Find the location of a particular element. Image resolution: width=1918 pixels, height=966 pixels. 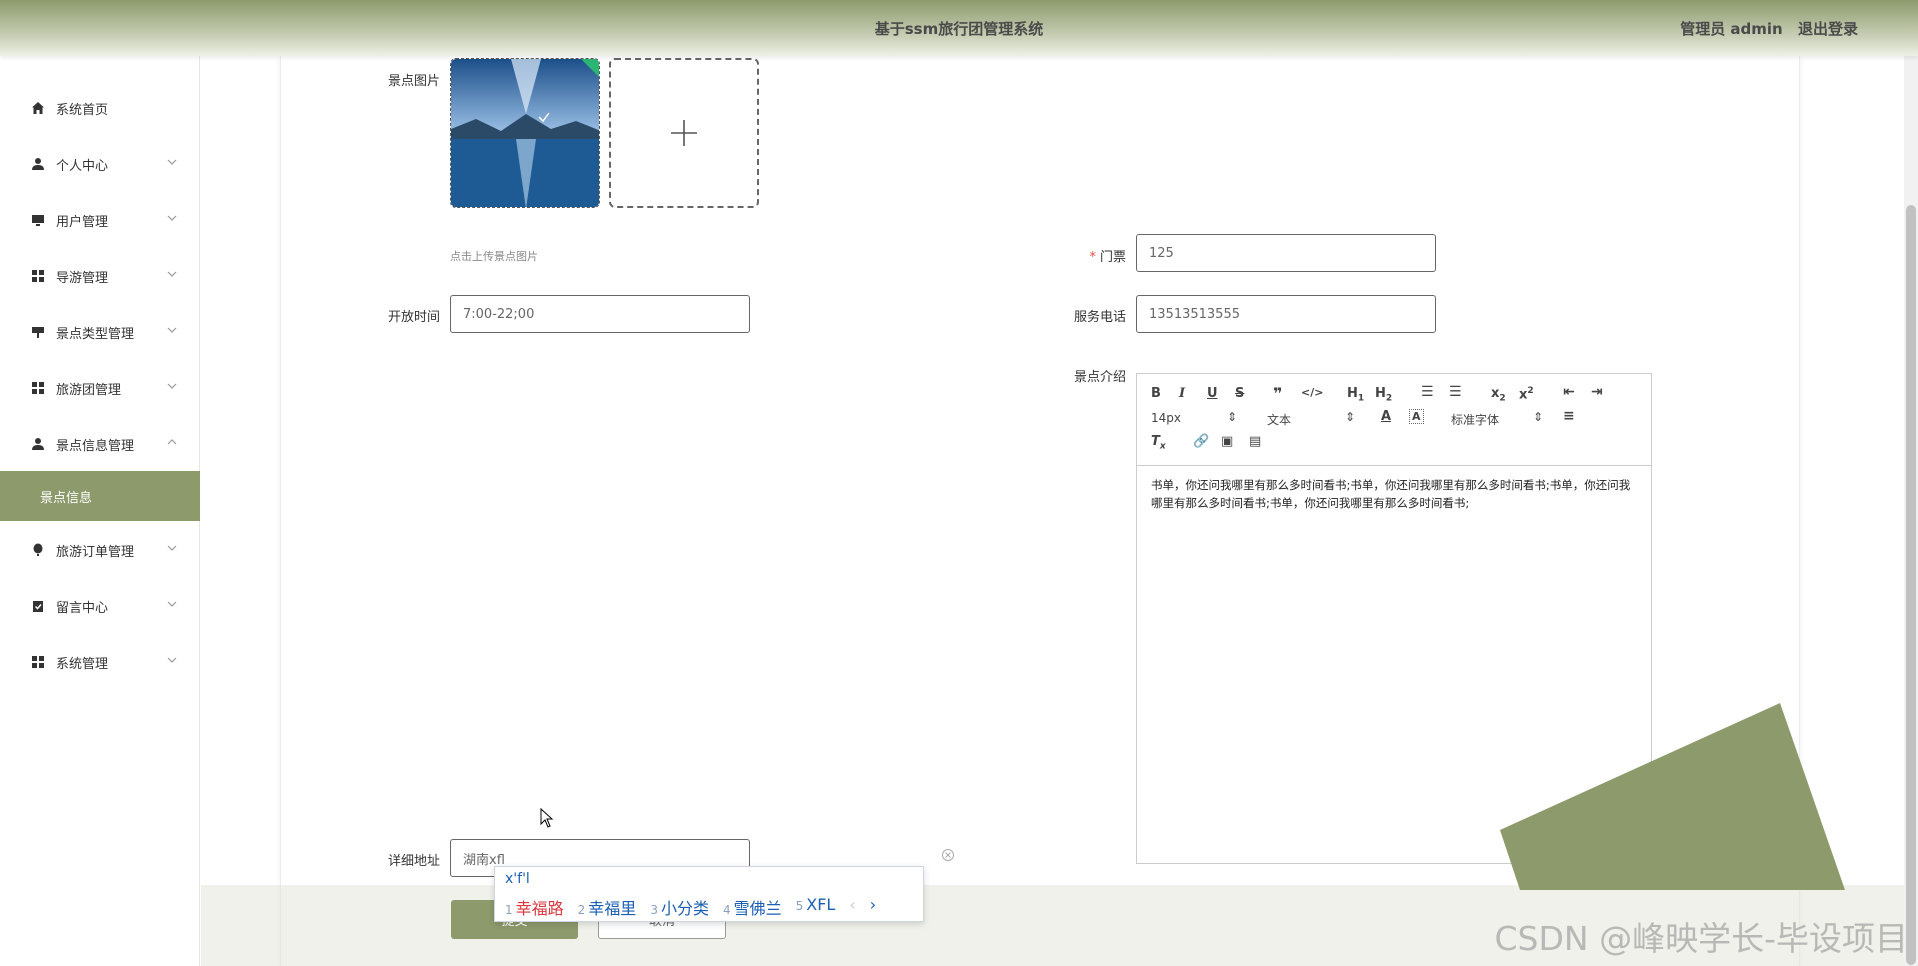

sidebar-item-label: 景点信息管理 is located at coordinates (95, 446).